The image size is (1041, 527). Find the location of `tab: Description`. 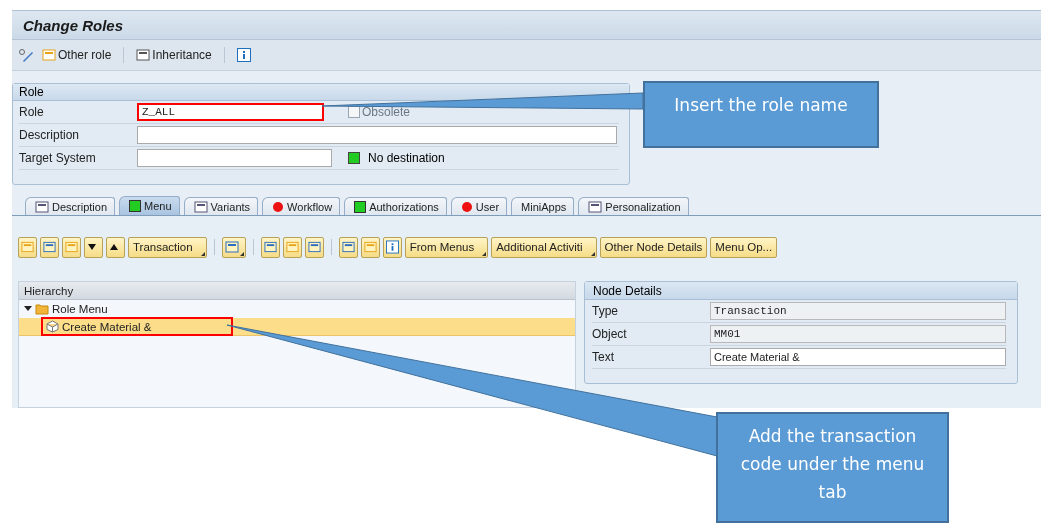

tab: Description is located at coordinates (70, 206).